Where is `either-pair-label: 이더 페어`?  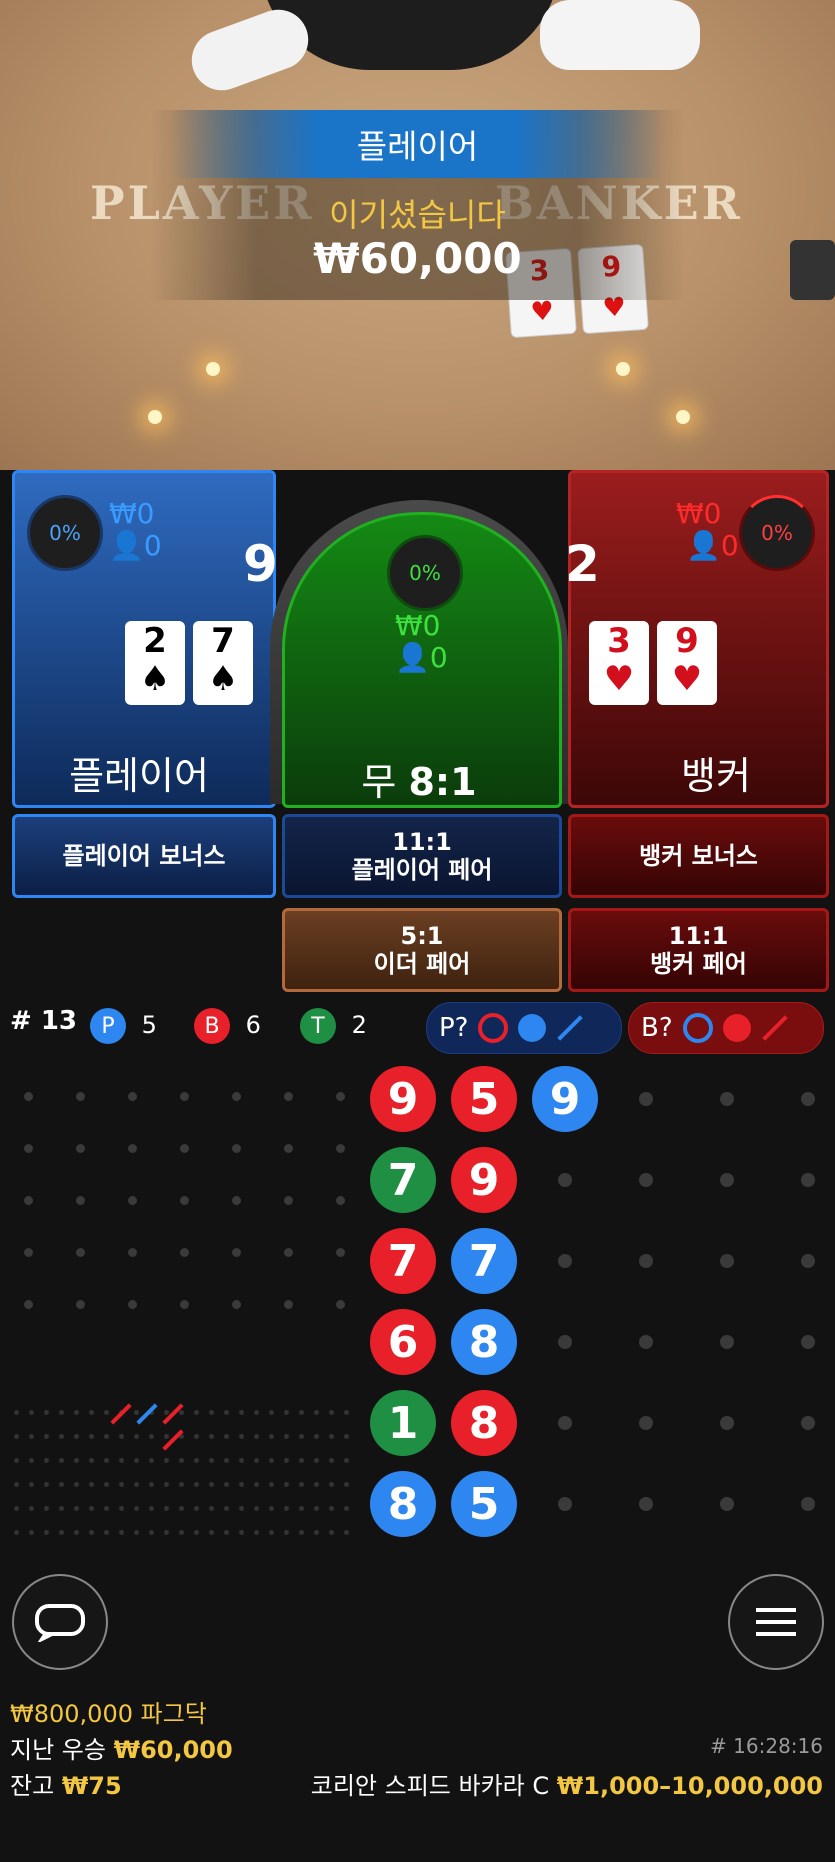
either-pair-label: 이더 페어 is located at coordinates (422, 964).